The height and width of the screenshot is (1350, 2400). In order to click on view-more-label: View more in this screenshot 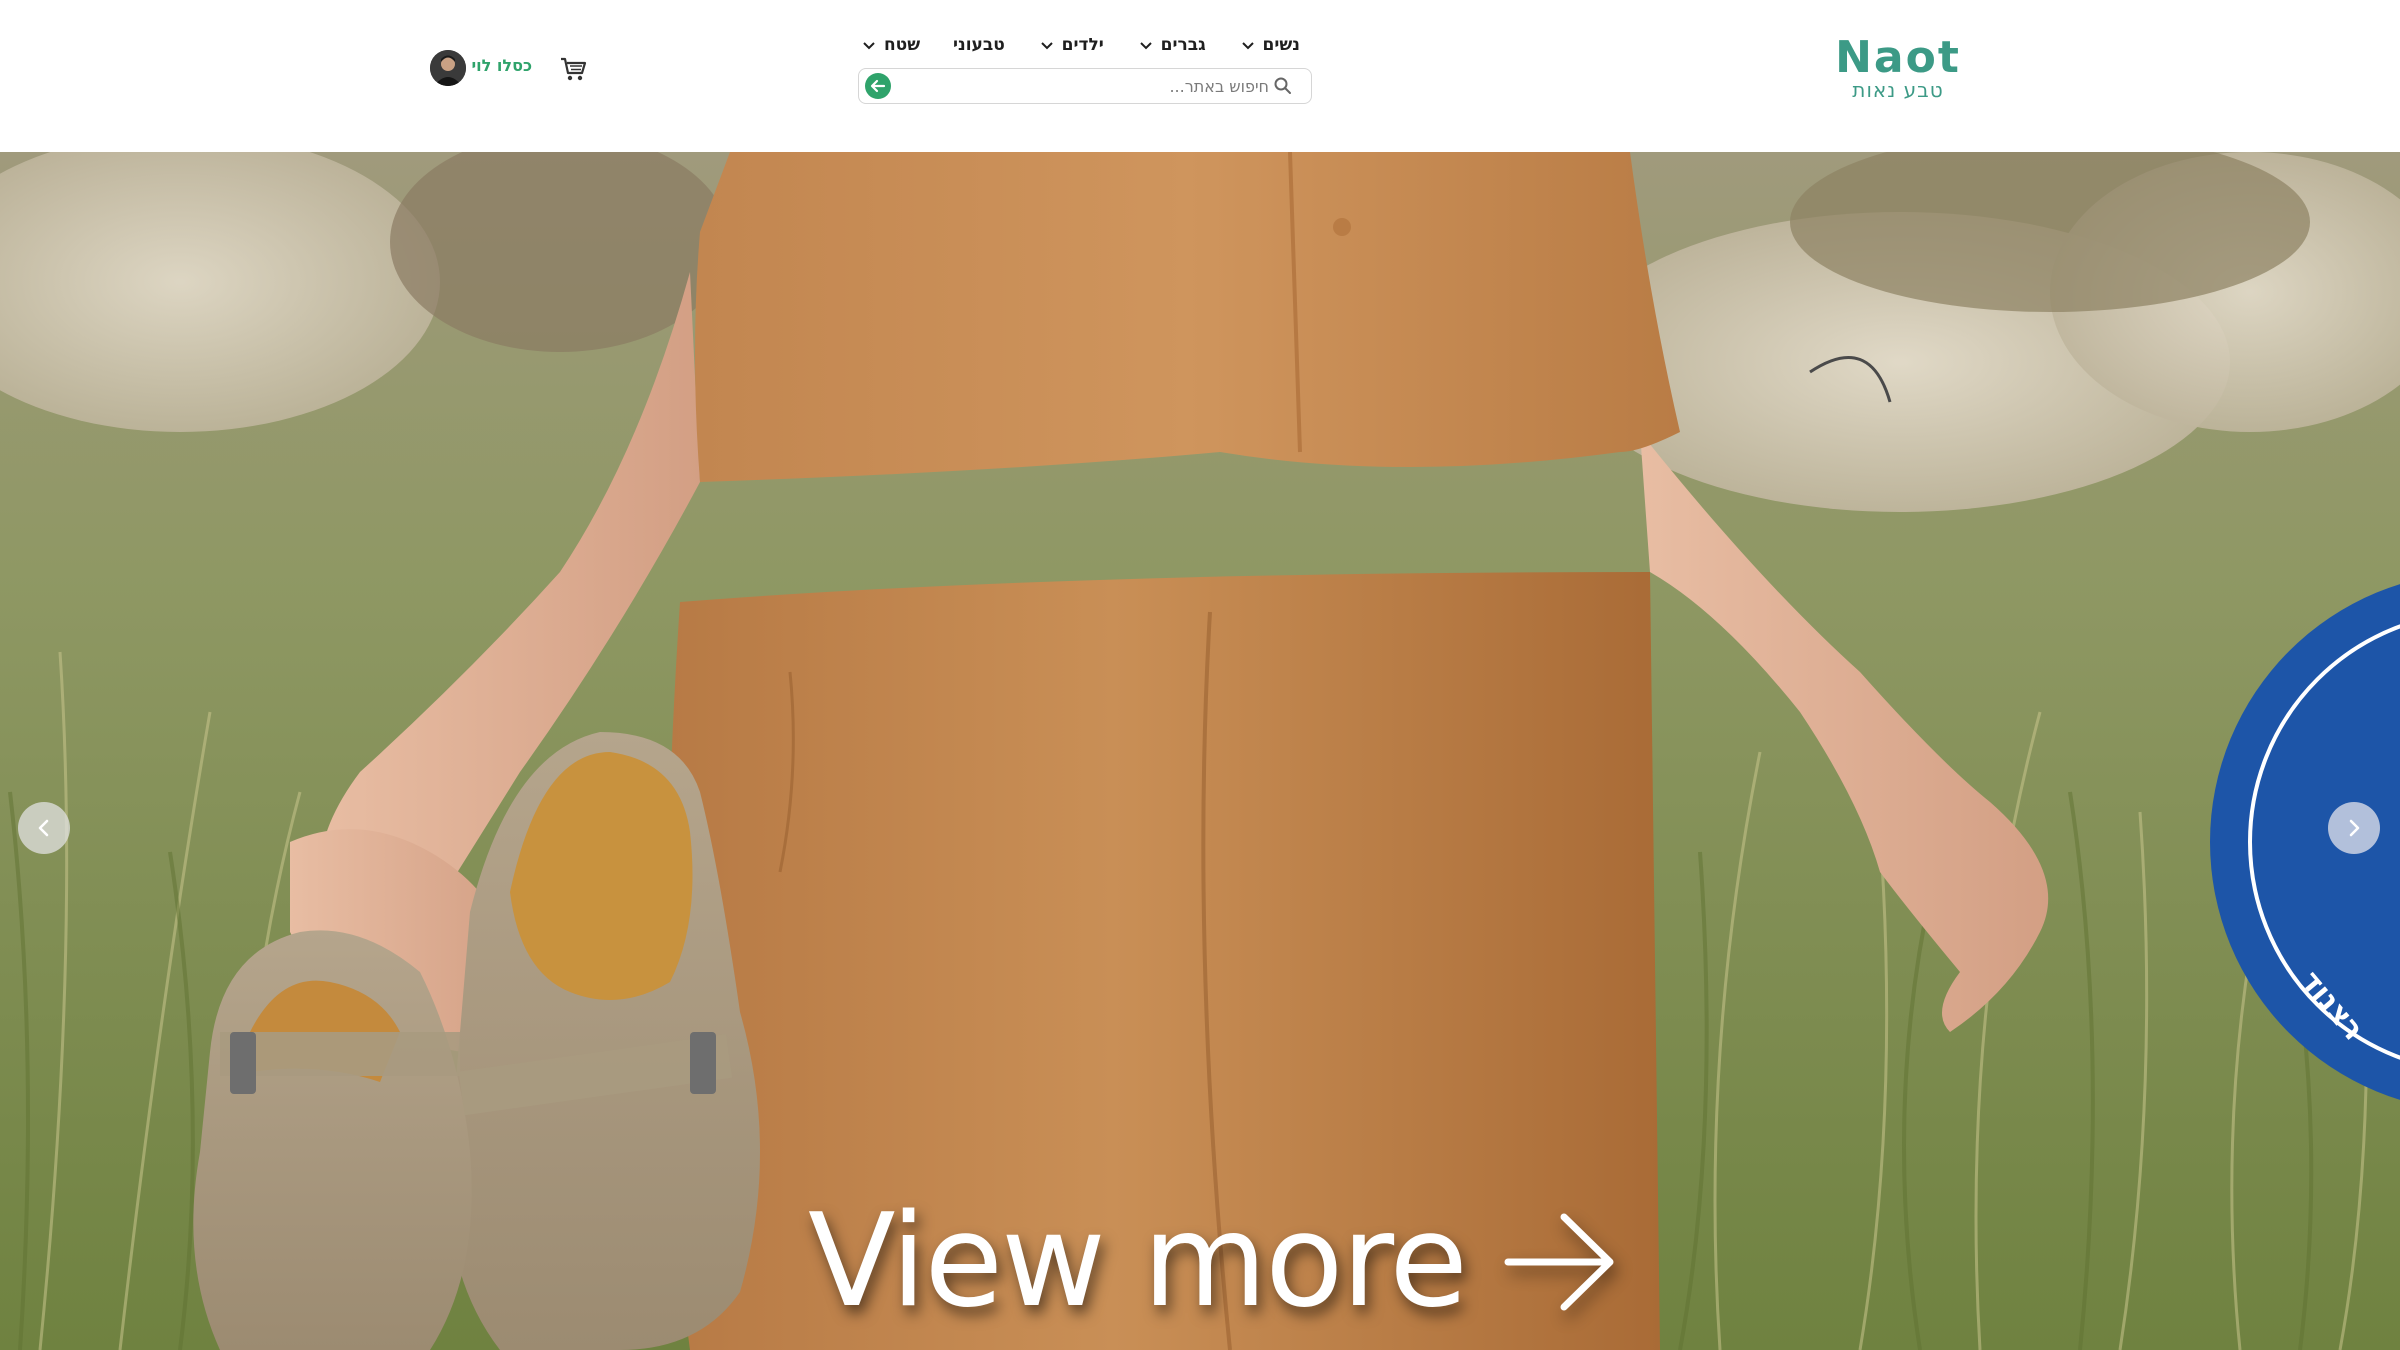, I will do `click(1138, 1261)`.